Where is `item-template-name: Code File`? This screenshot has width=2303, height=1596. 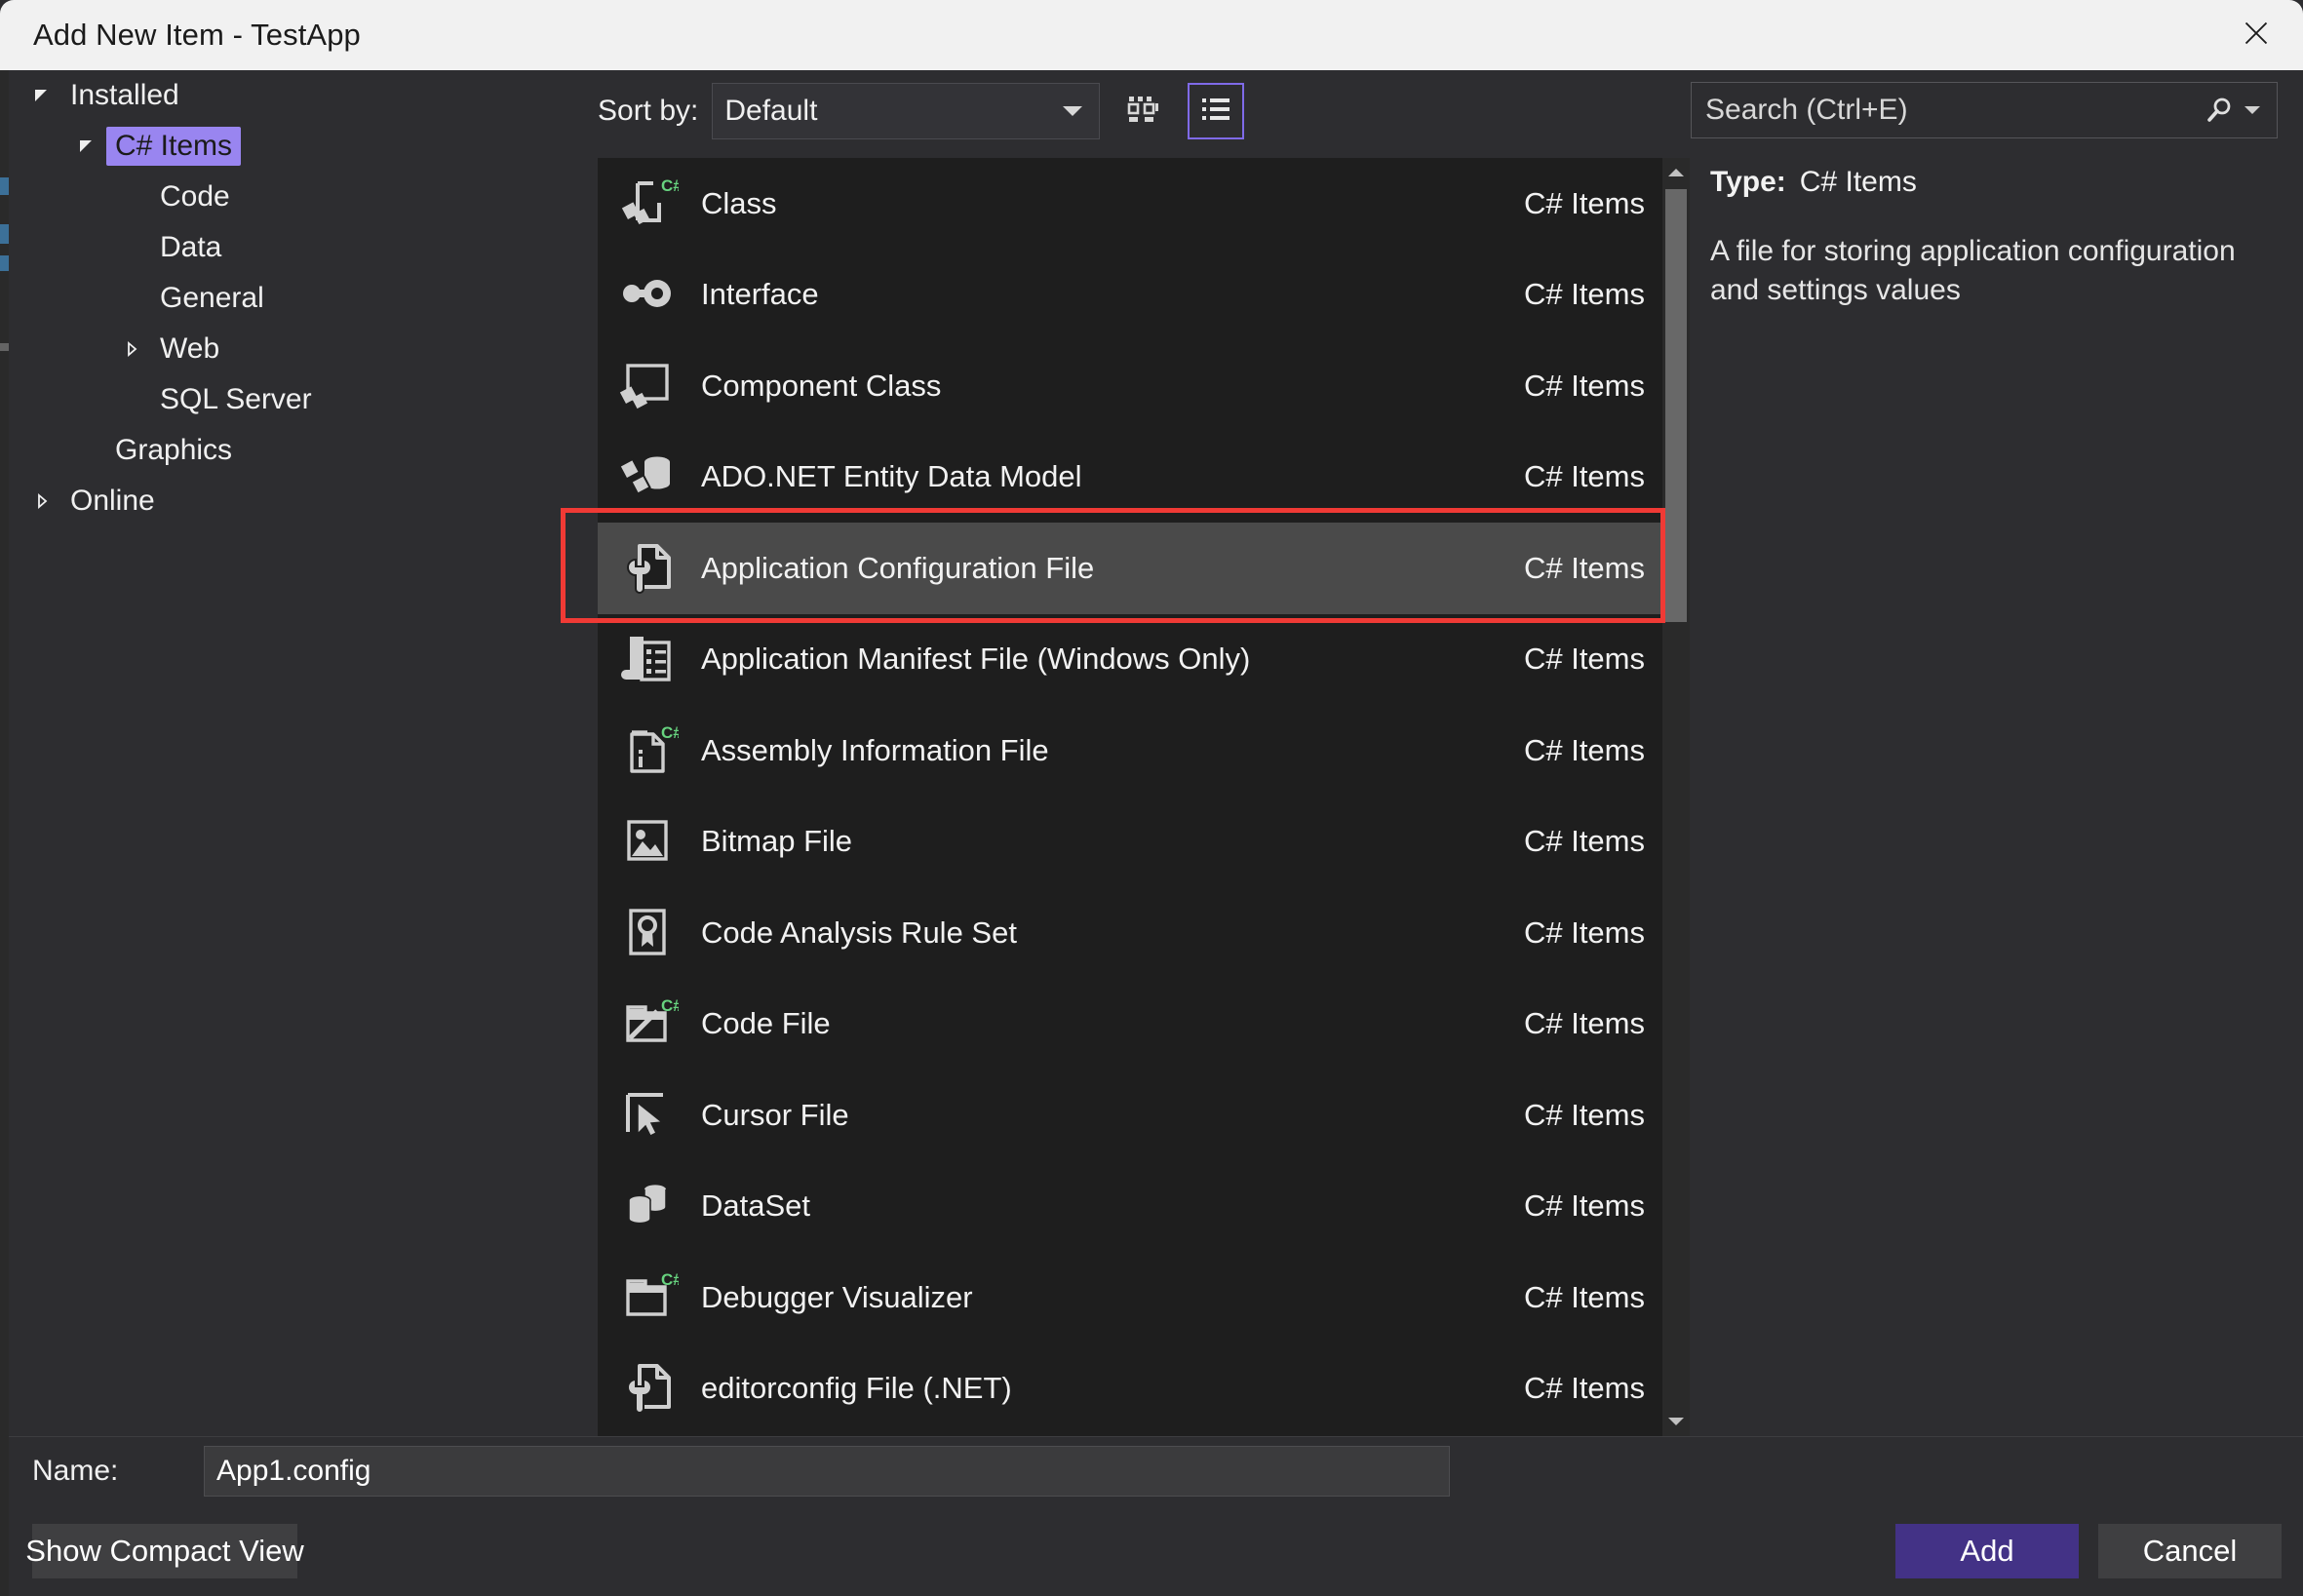 item-template-name: Code File is located at coordinates (766, 1024).